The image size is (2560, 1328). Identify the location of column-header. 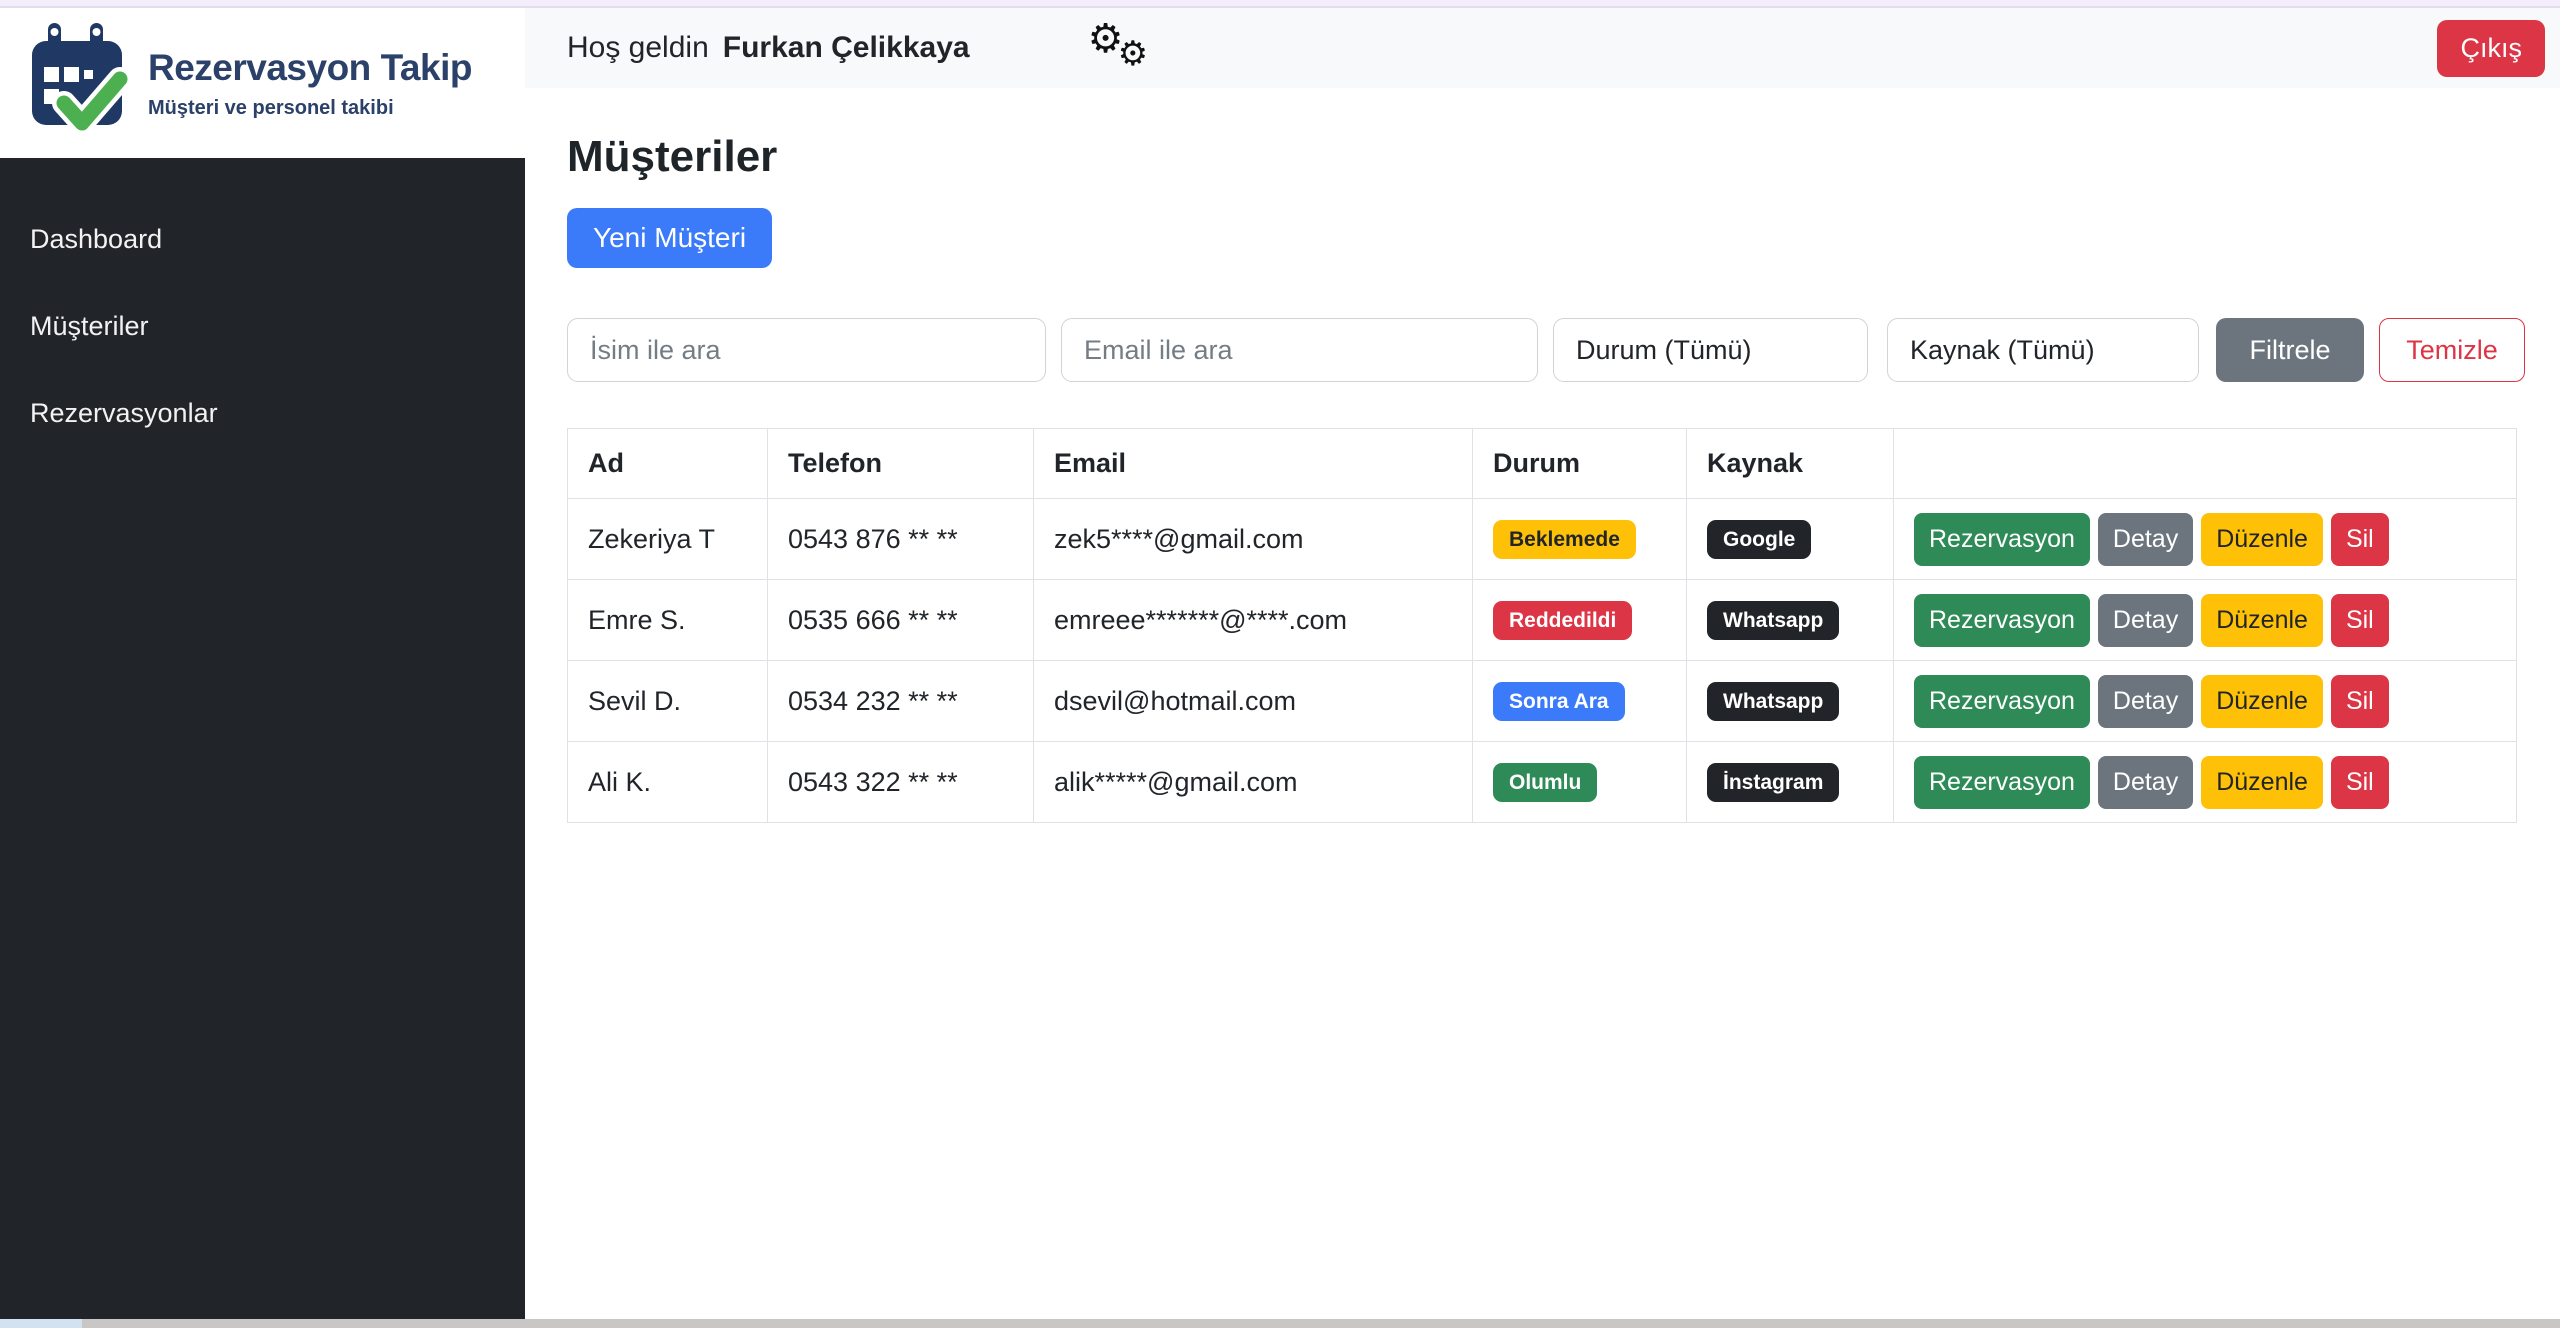
(2205, 463).